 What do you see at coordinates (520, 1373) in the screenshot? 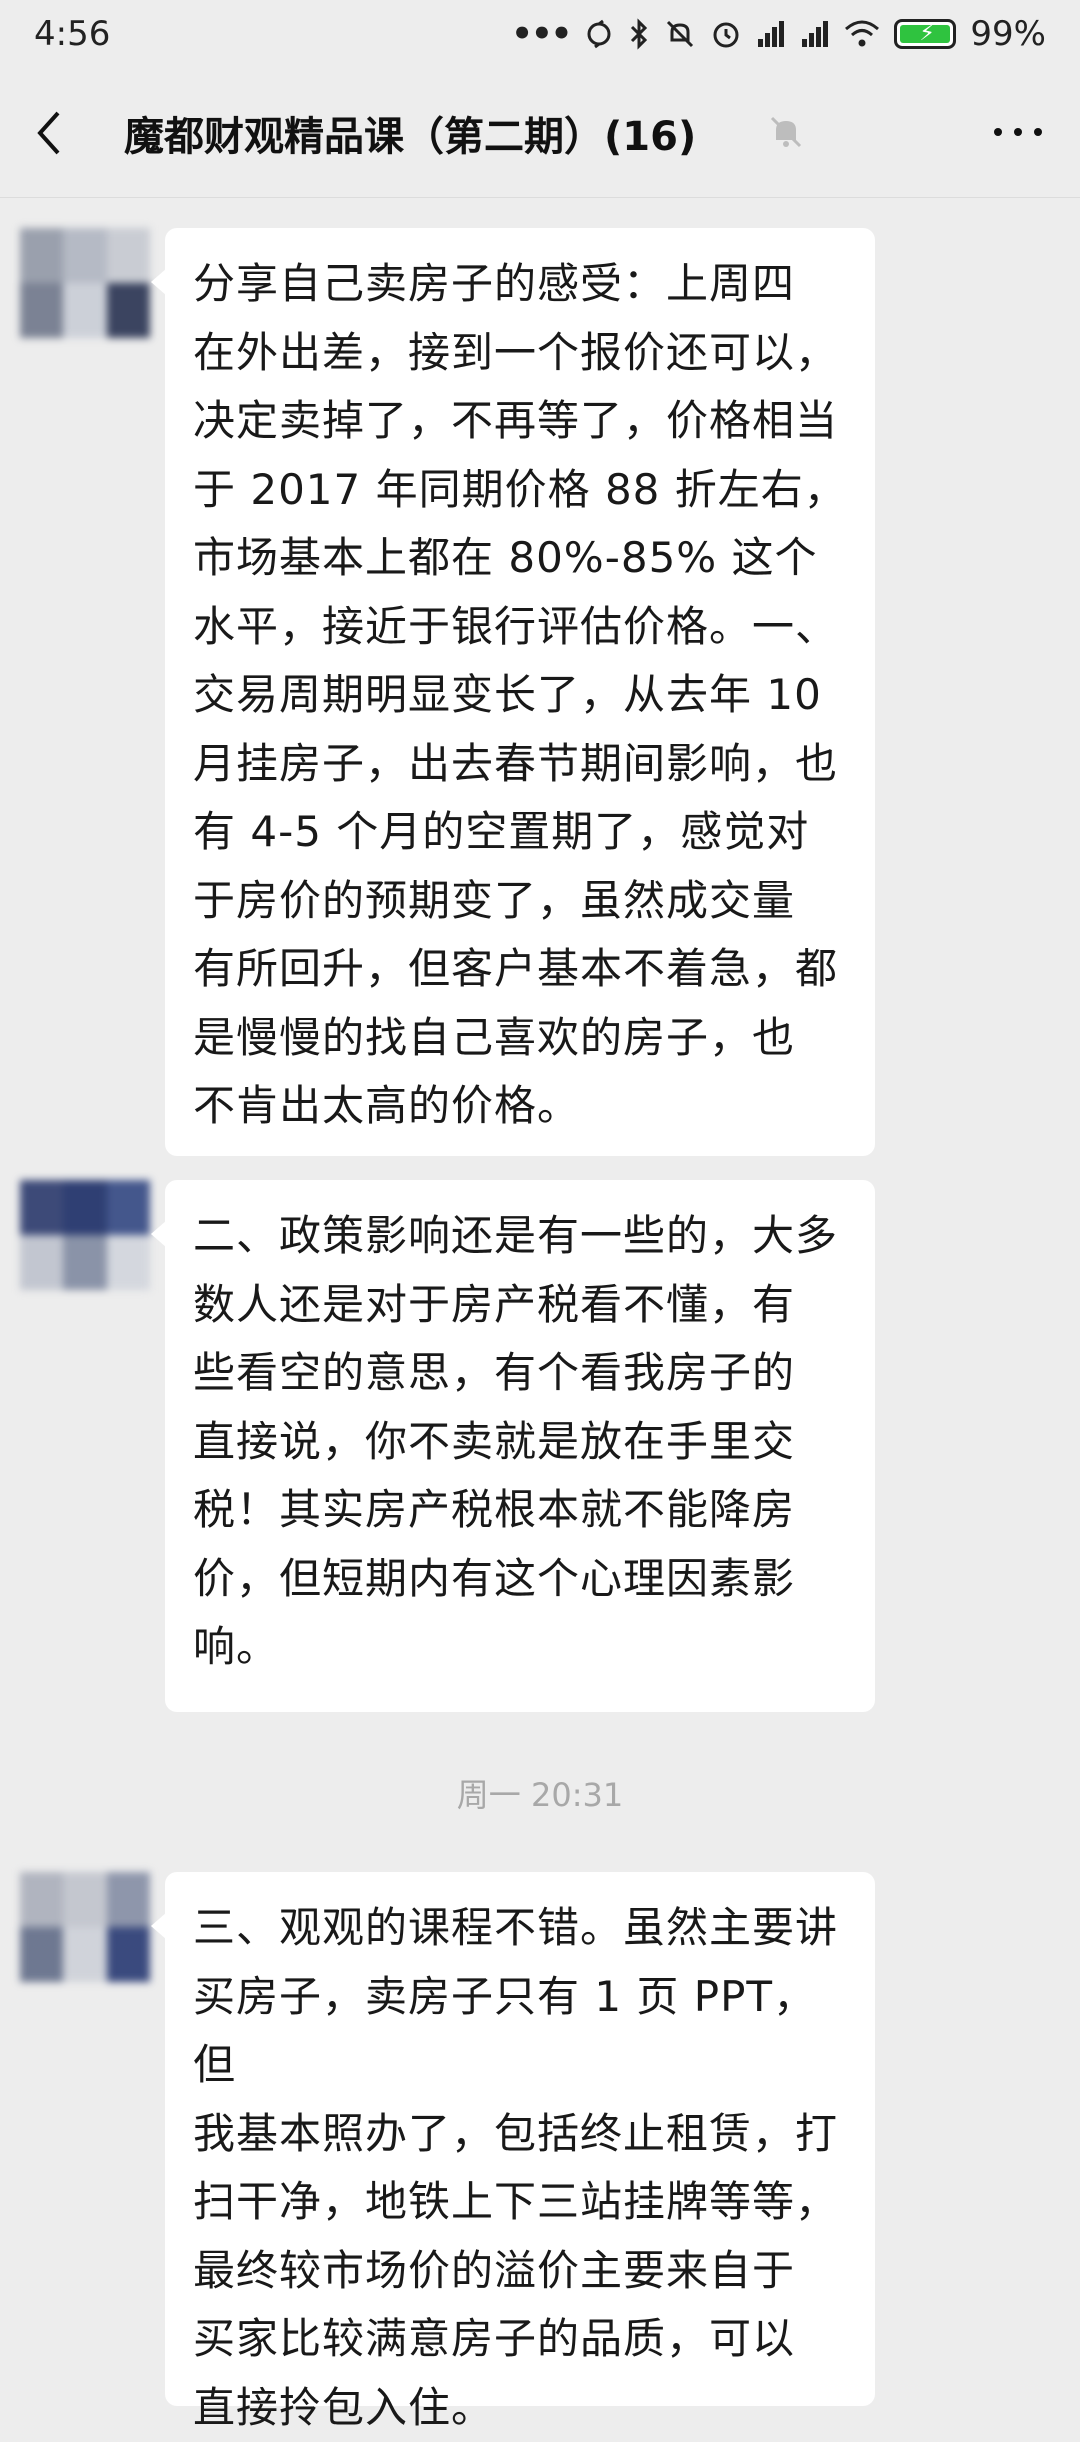
I see `message-line: 些看空的意思，有个看我房子的` at bounding box center [520, 1373].